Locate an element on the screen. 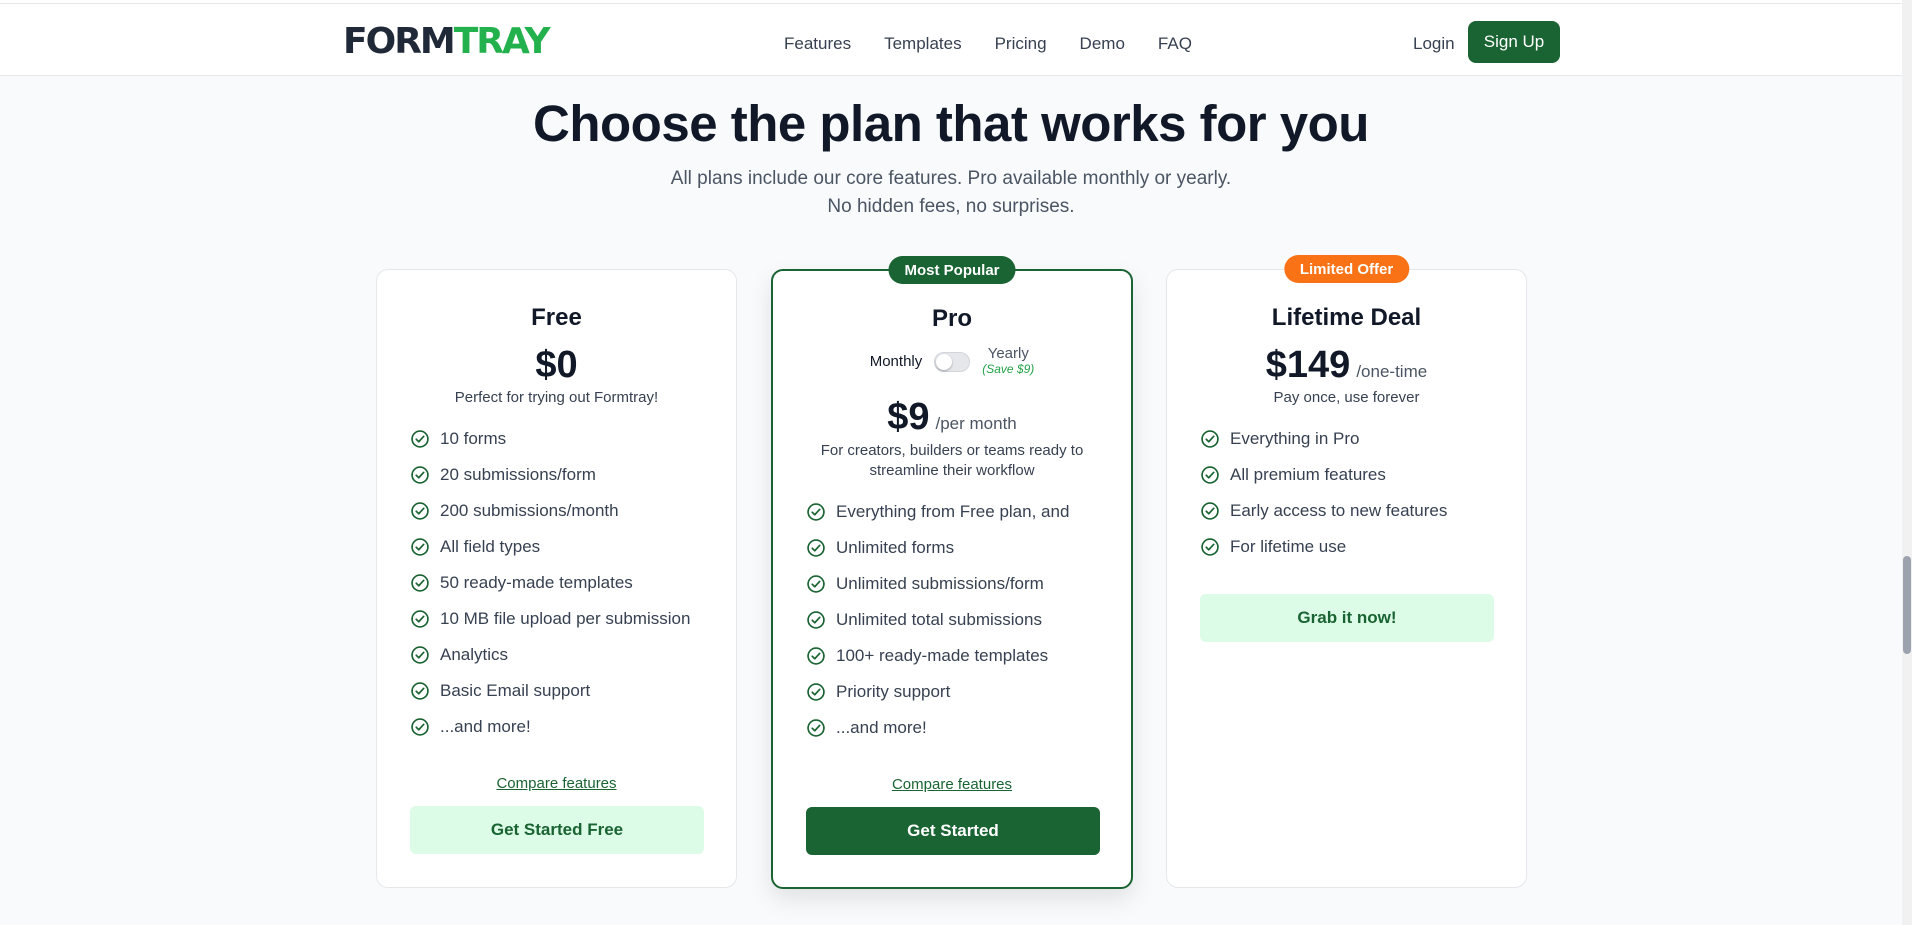  feature-text: 10 forms is located at coordinates (473, 438).